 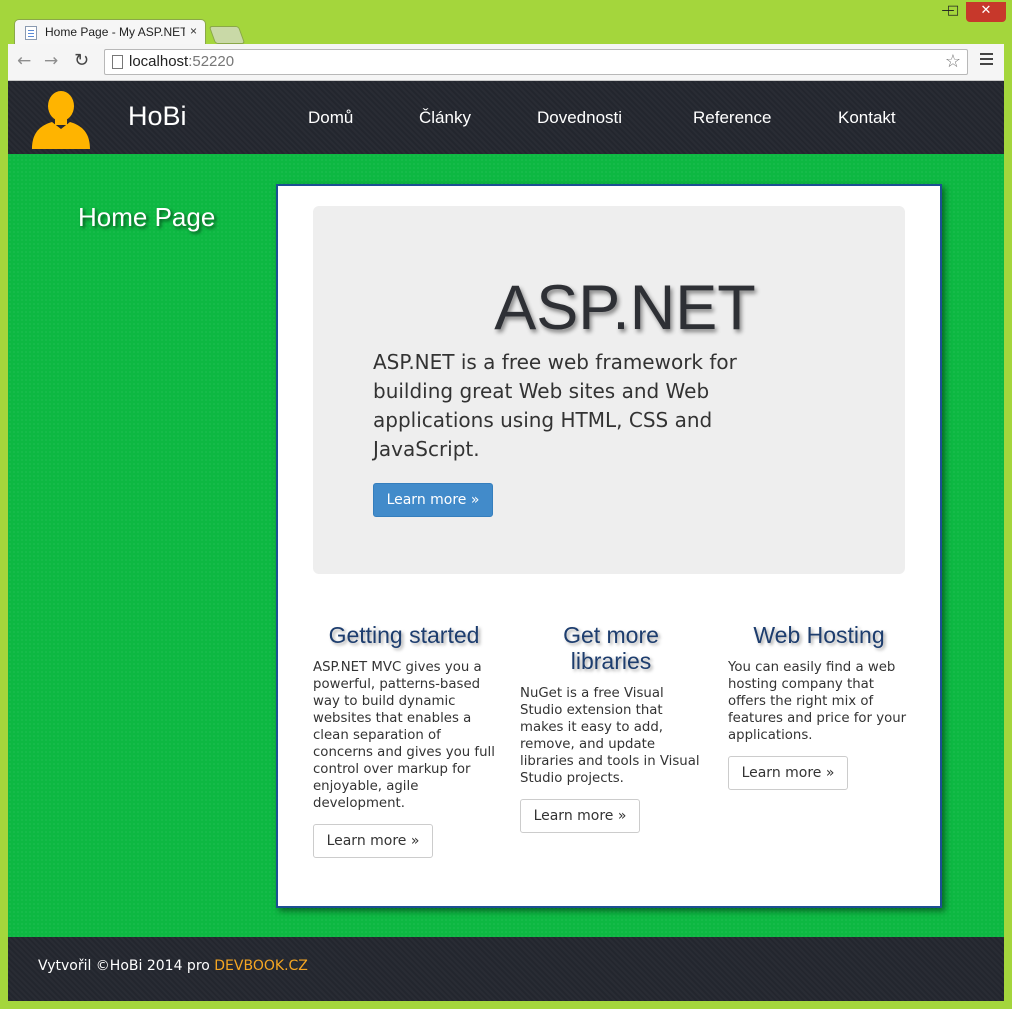 I want to click on close-tab-icon: ×, so click(x=193, y=31).